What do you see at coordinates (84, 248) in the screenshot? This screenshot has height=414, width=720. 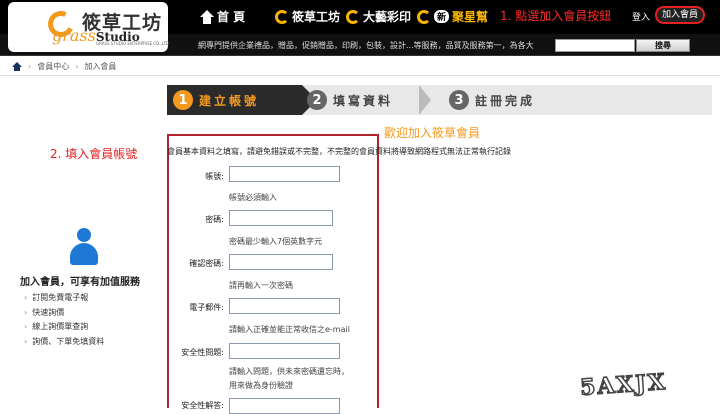 I see `member-avatar-icon` at bounding box center [84, 248].